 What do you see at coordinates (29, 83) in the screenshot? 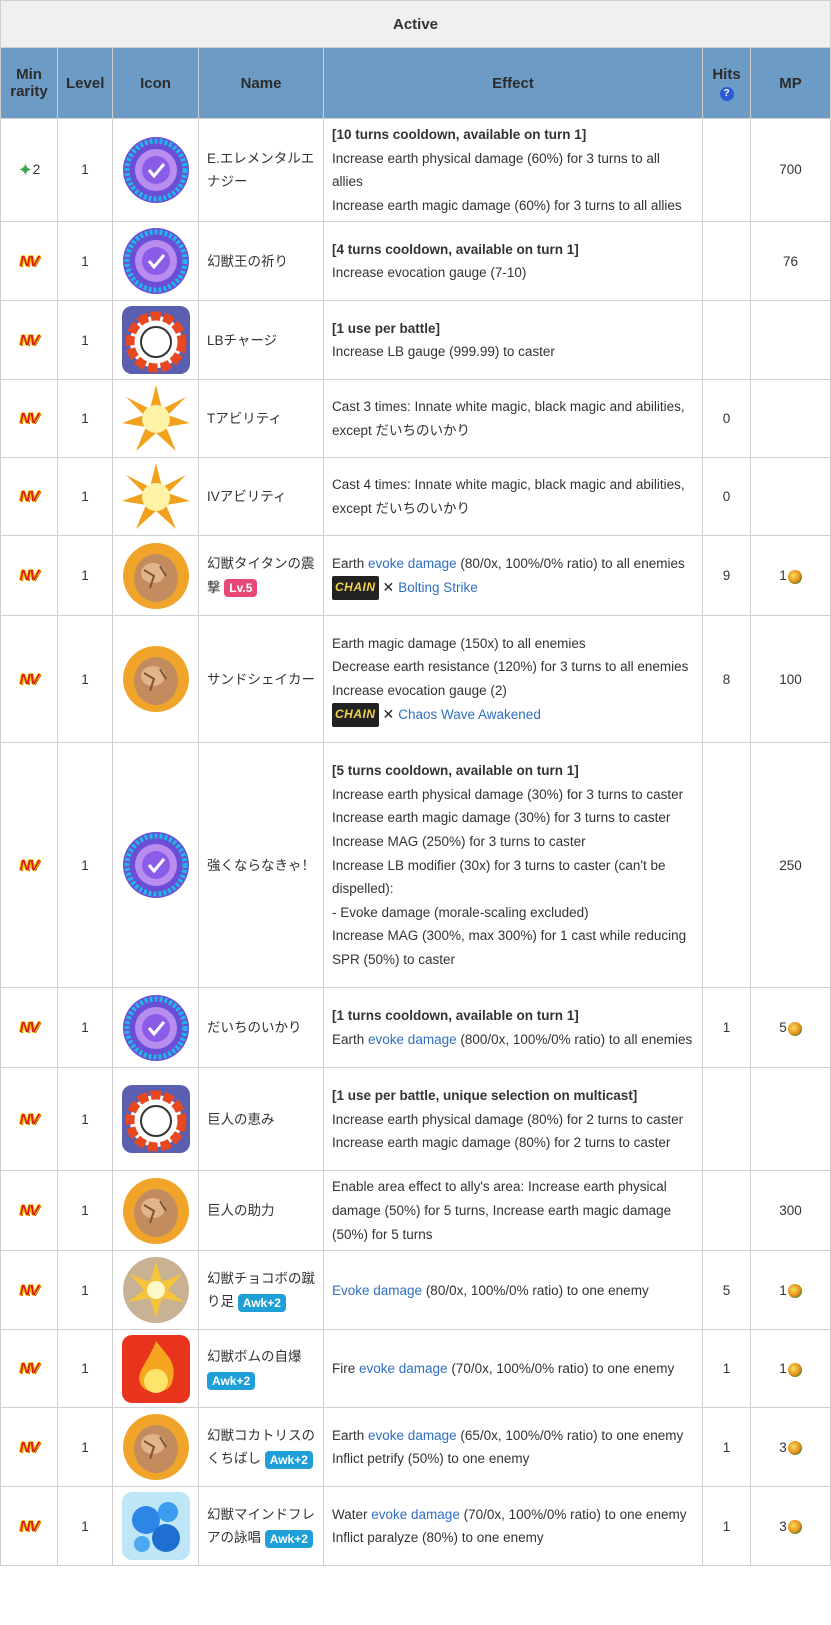
I see `col-min-rarity: Min rarity` at bounding box center [29, 83].